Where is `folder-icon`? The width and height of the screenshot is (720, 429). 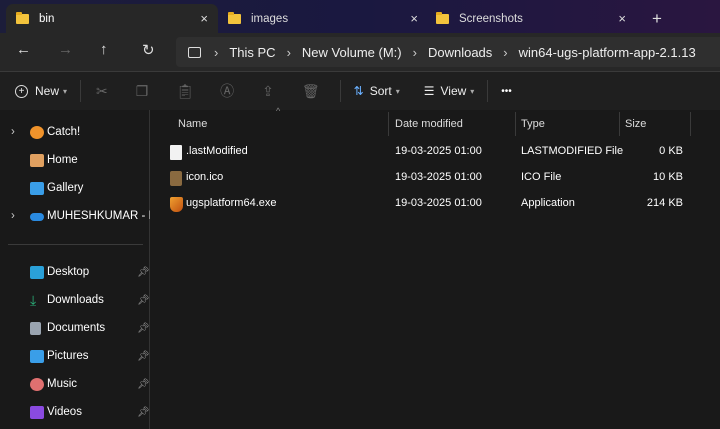 folder-icon is located at coordinates (22, 17).